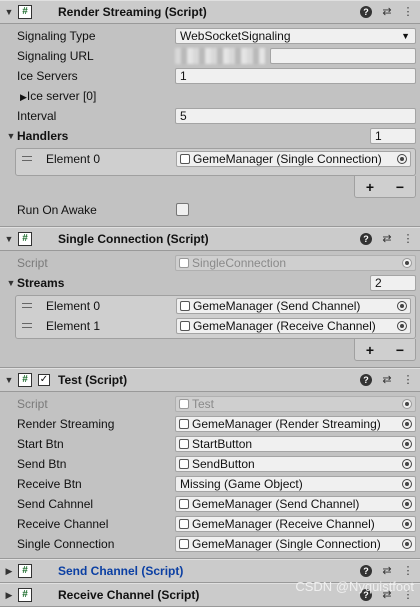 This screenshot has height=607, width=420. I want to click on script-file-icon, so click(184, 404).